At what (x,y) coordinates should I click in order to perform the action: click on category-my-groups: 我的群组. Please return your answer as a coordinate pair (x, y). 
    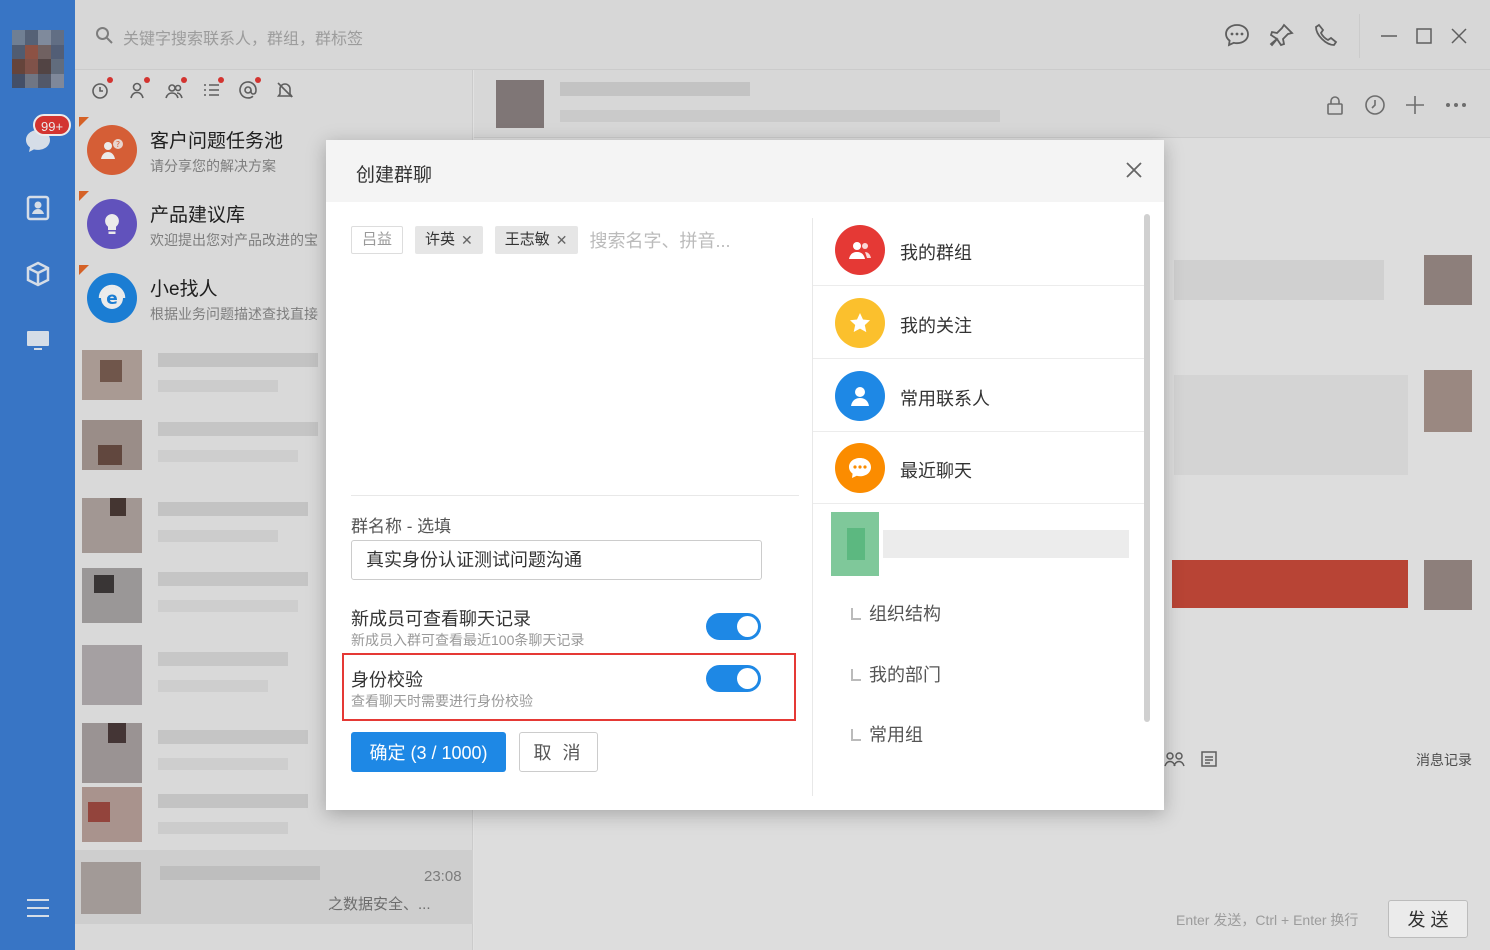
    Looking at the image, I should click on (978, 250).